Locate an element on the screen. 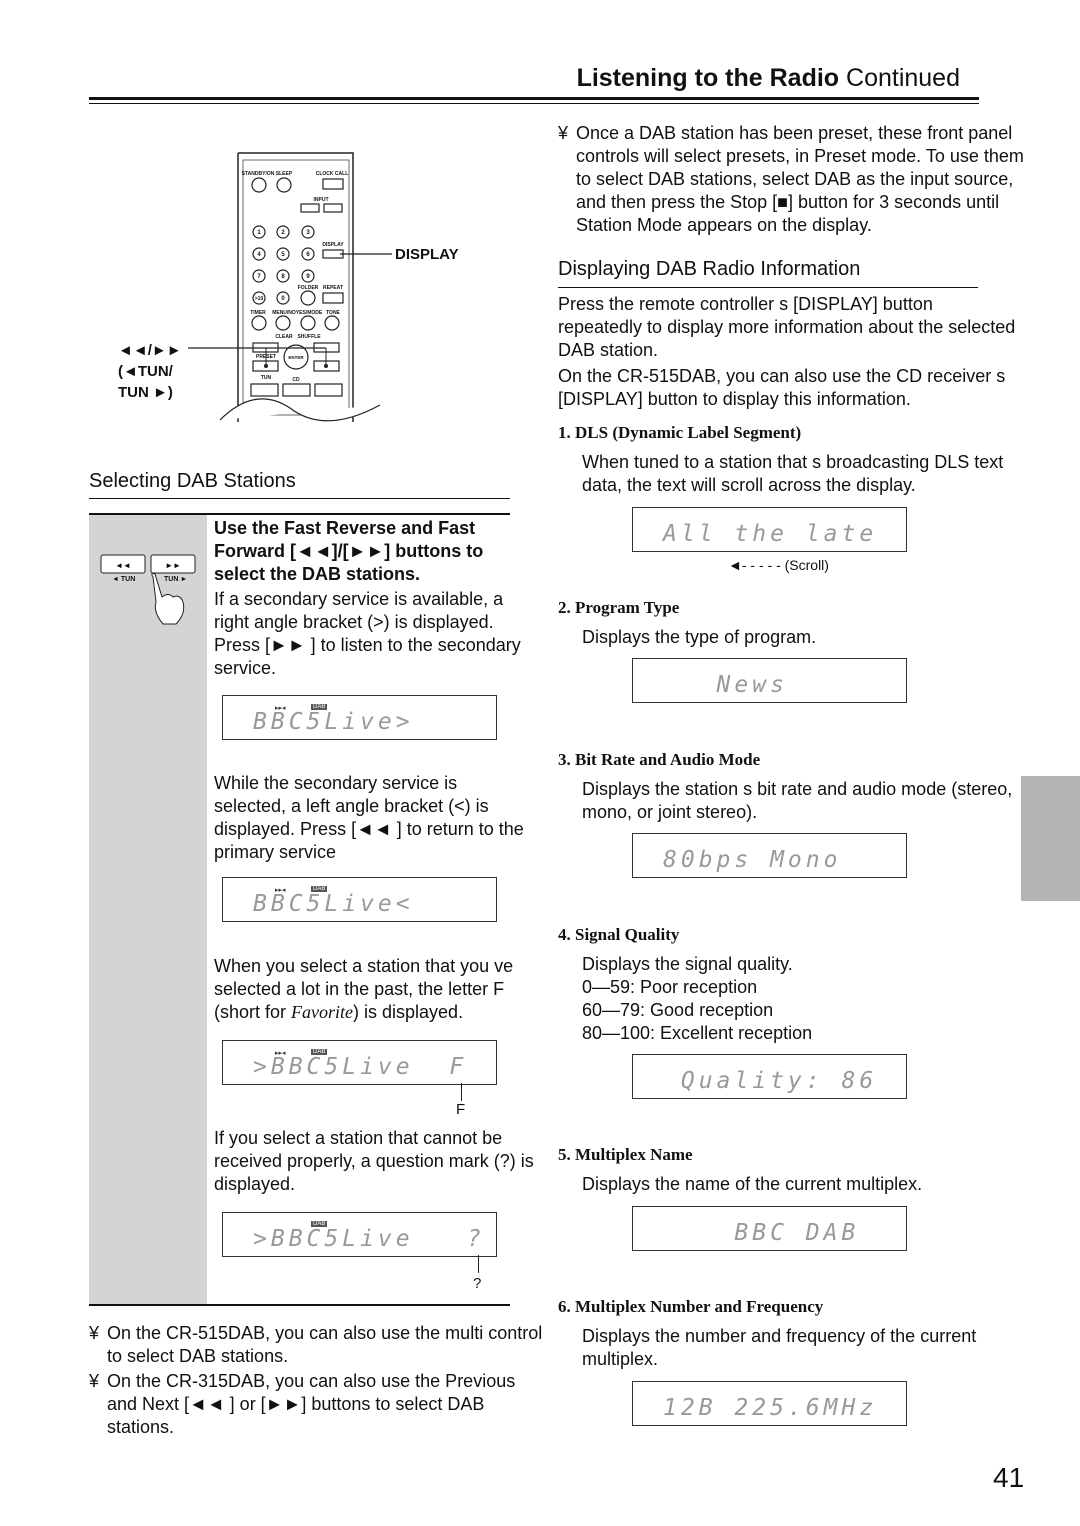 The height and width of the screenshot is (1526, 1080). hand-pressing-buttons-icon: ◄◄ ►► is located at coordinates (148, 589).